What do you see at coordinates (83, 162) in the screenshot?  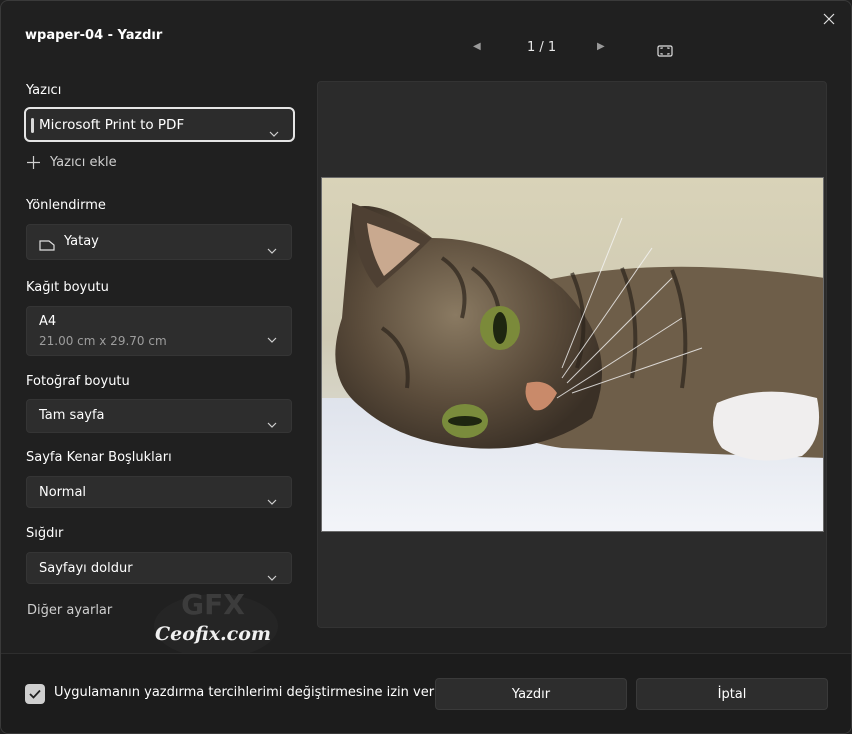 I see `add-printer-label: Yazıcı ekle` at bounding box center [83, 162].